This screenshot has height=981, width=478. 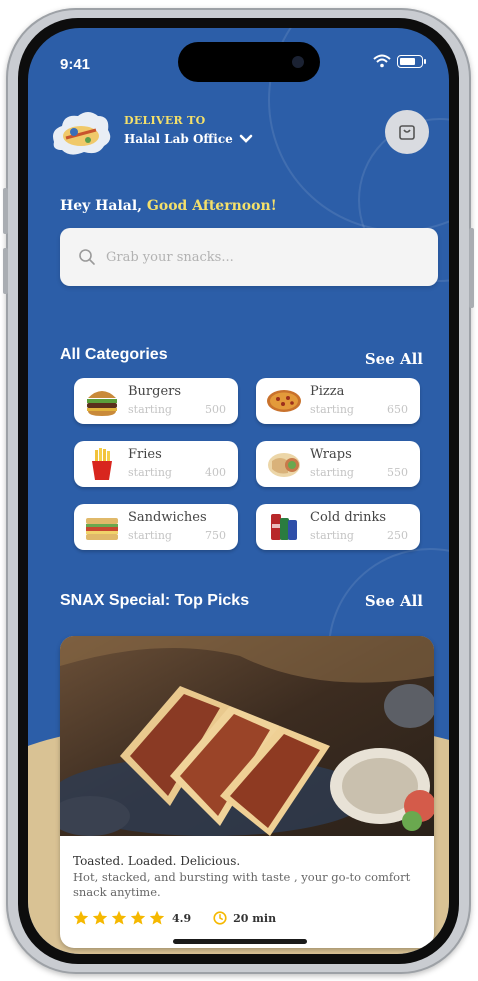 I want to click on clock-icon, so click(x=220, y=918).